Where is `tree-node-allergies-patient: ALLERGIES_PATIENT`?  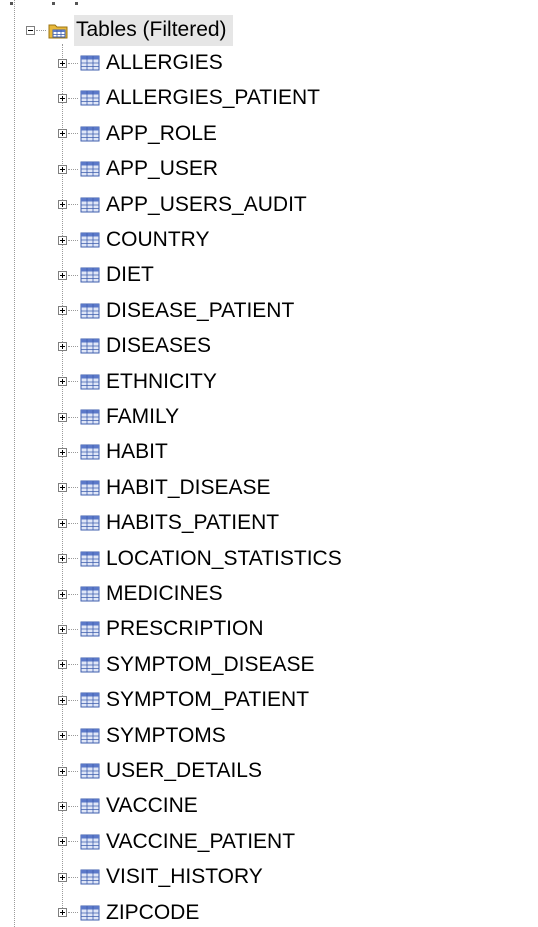
tree-node-allergies-patient: ALLERGIES_PATIENT is located at coordinates (189, 98).